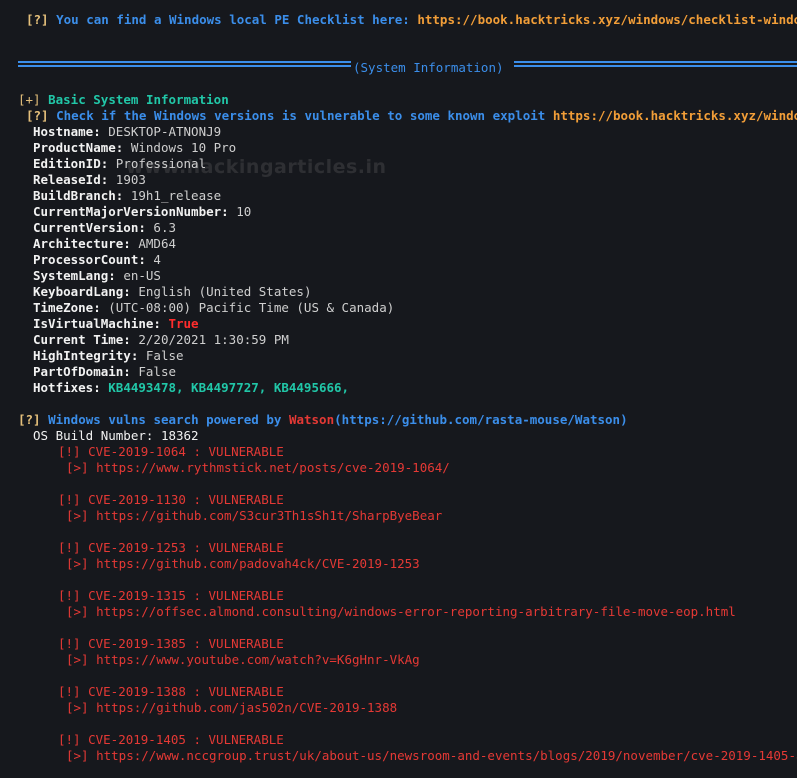 This screenshot has width=797, height=778. I want to click on sysinfo-key: HighIntegrity:, so click(86, 355).